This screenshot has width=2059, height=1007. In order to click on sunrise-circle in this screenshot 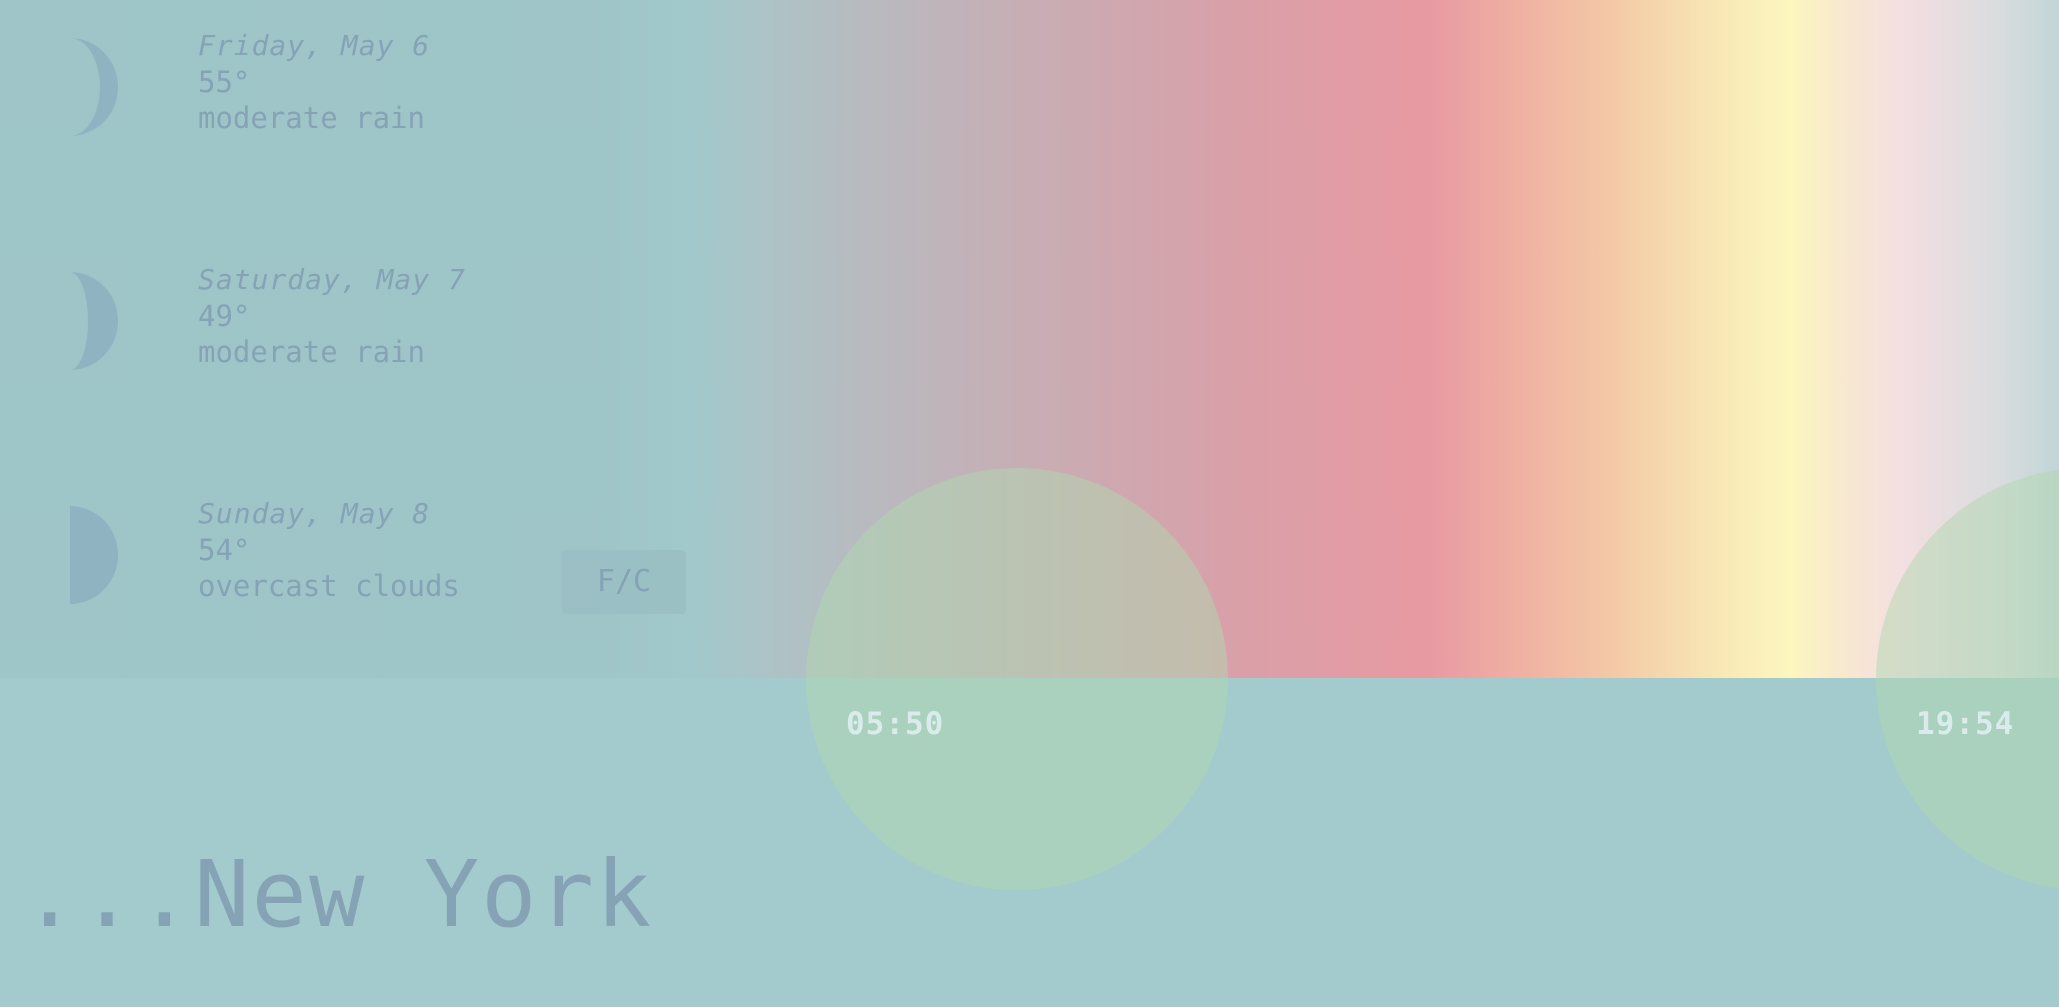, I will do `click(1017, 679)`.